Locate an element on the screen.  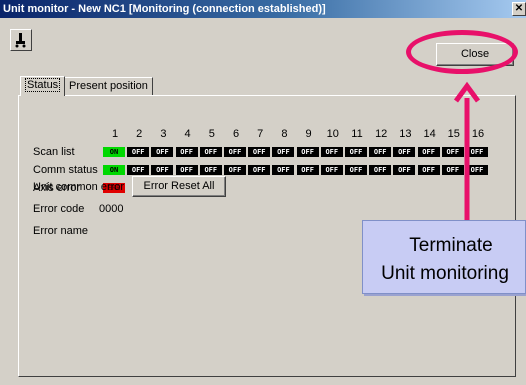
callout-line-1: Terminate is located at coordinates (451, 245).